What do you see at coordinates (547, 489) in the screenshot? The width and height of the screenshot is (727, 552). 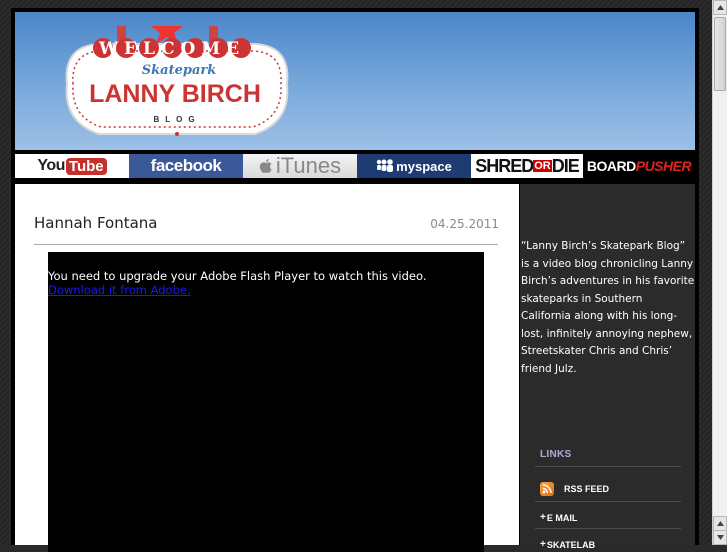 I see `rss-icon` at bounding box center [547, 489].